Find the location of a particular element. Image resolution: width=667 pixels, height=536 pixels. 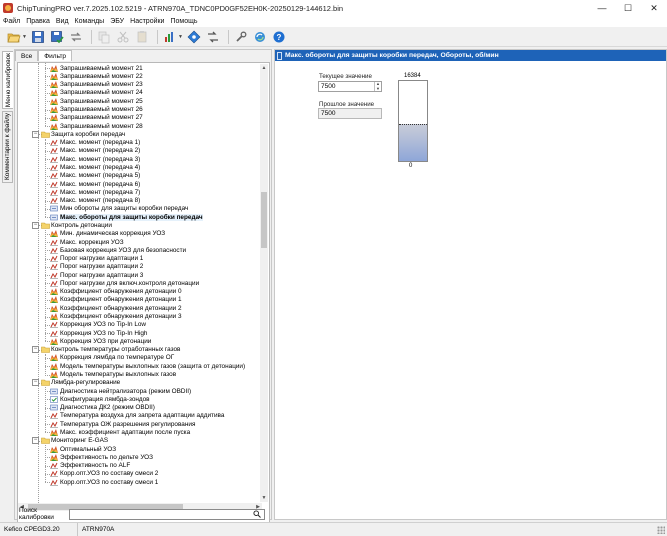

menu-edit: Правка is located at coordinates (38, 21).